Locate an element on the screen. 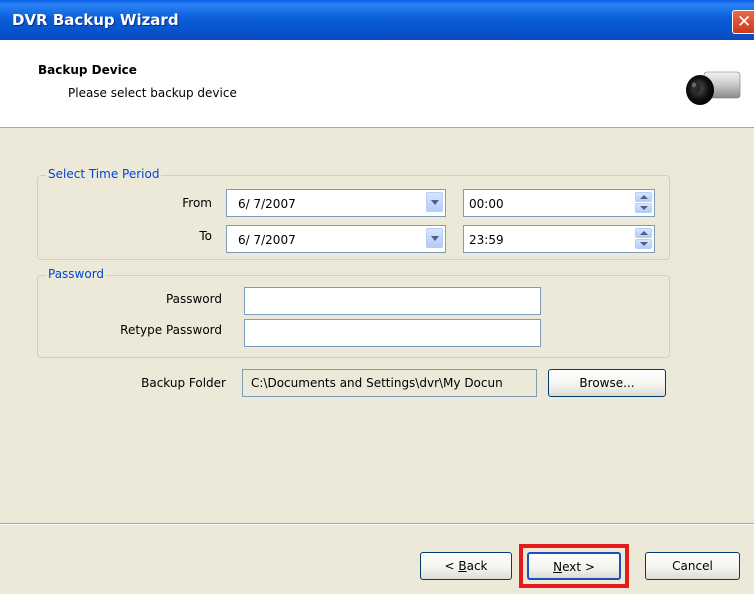  back-button: < Back is located at coordinates (466, 566).